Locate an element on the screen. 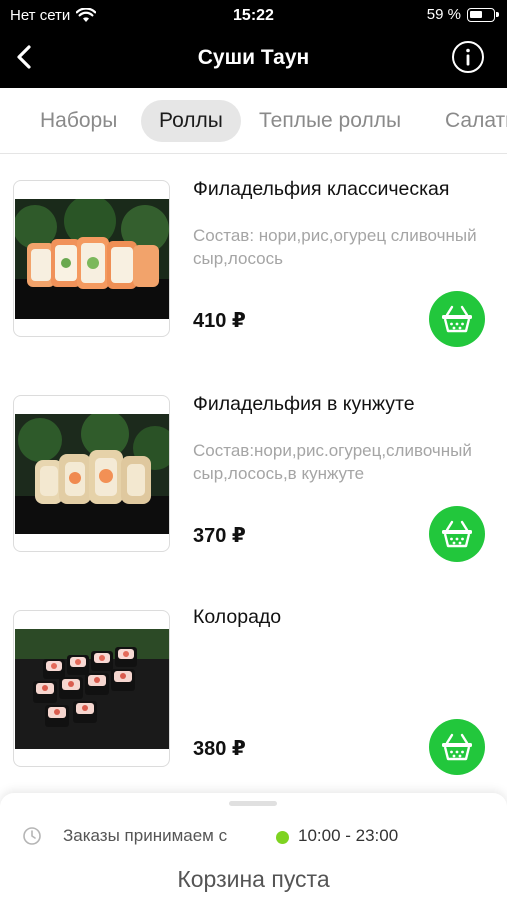 This screenshot has width=507, height=900. battery-icon is located at coordinates (483, 14).